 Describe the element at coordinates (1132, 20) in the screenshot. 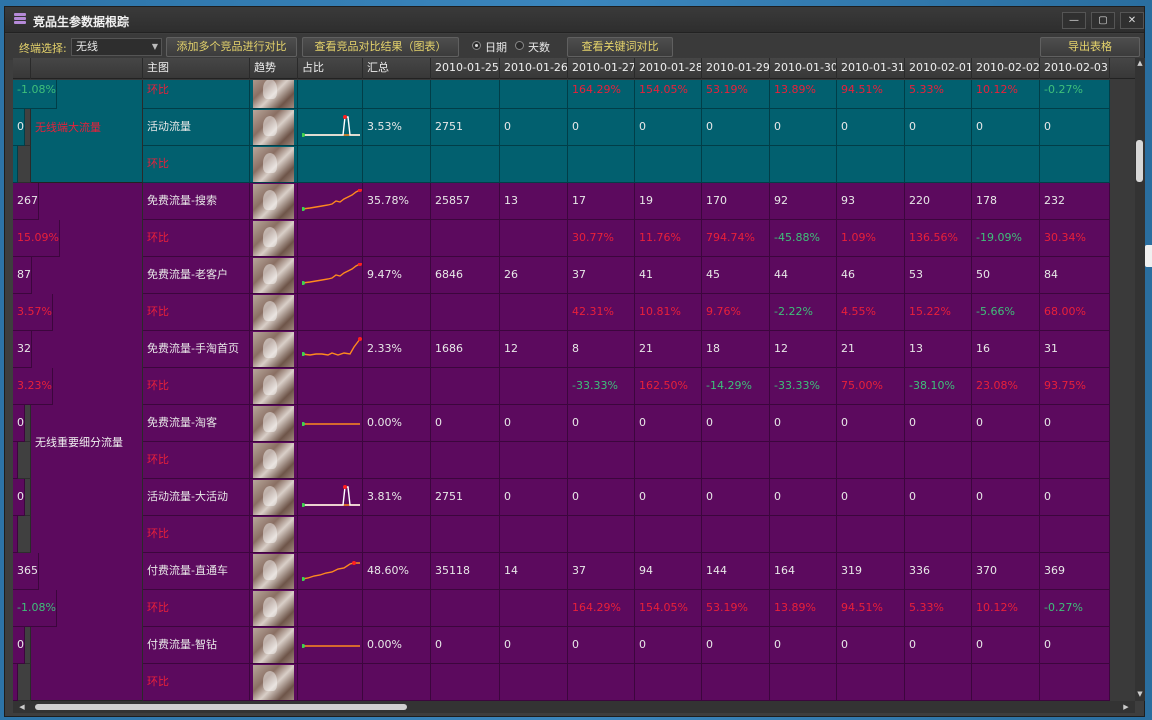

I see `close-button: ✕` at that location.